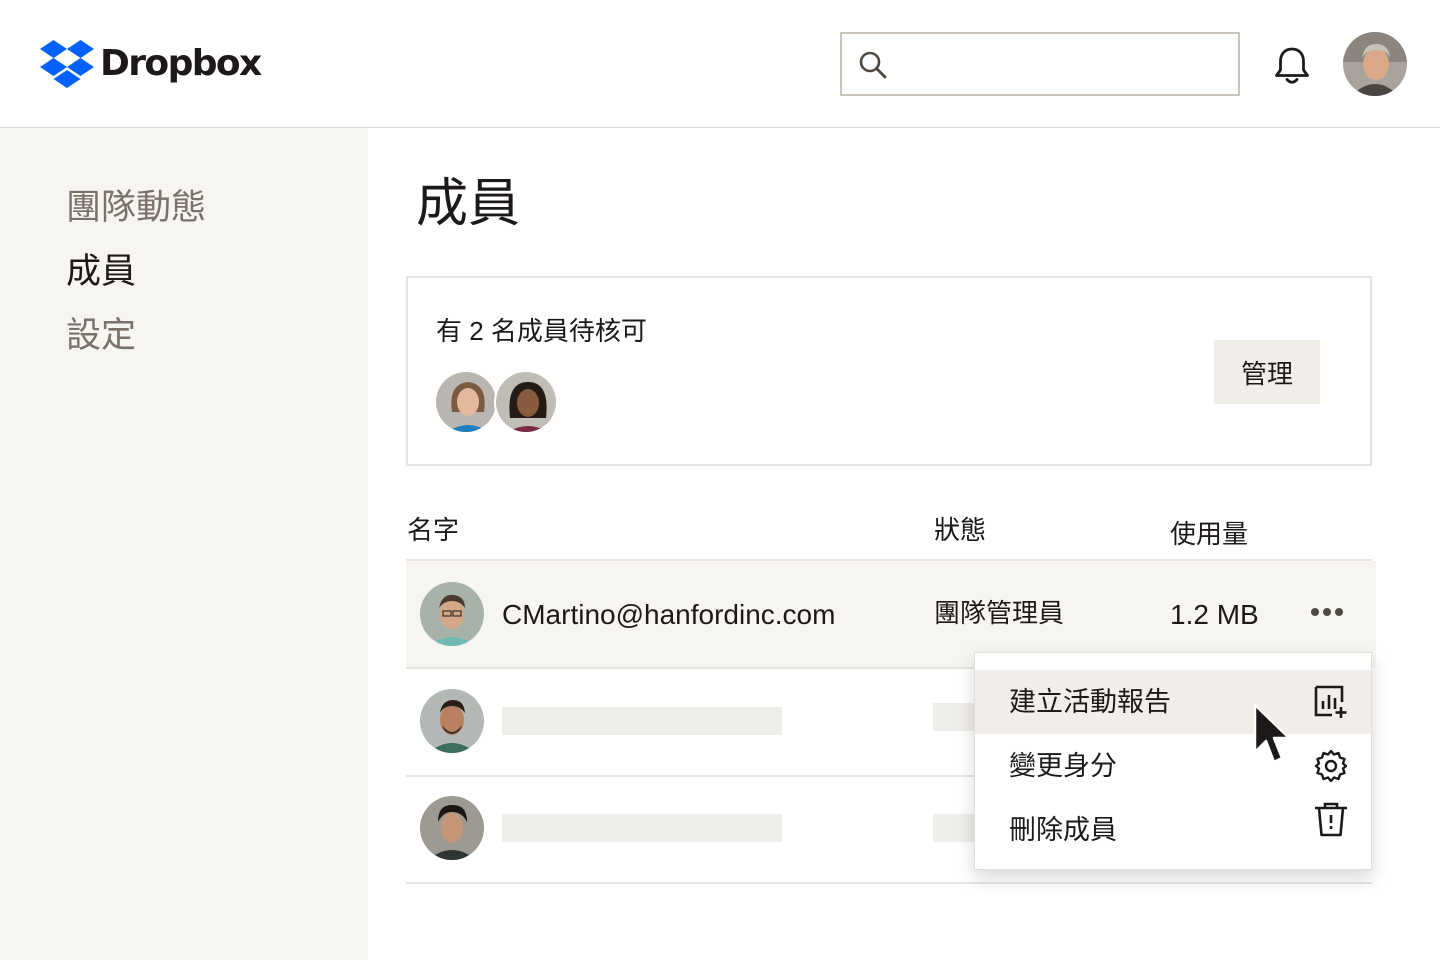  I want to click on column-header-name: 名字, so click(433, 530).